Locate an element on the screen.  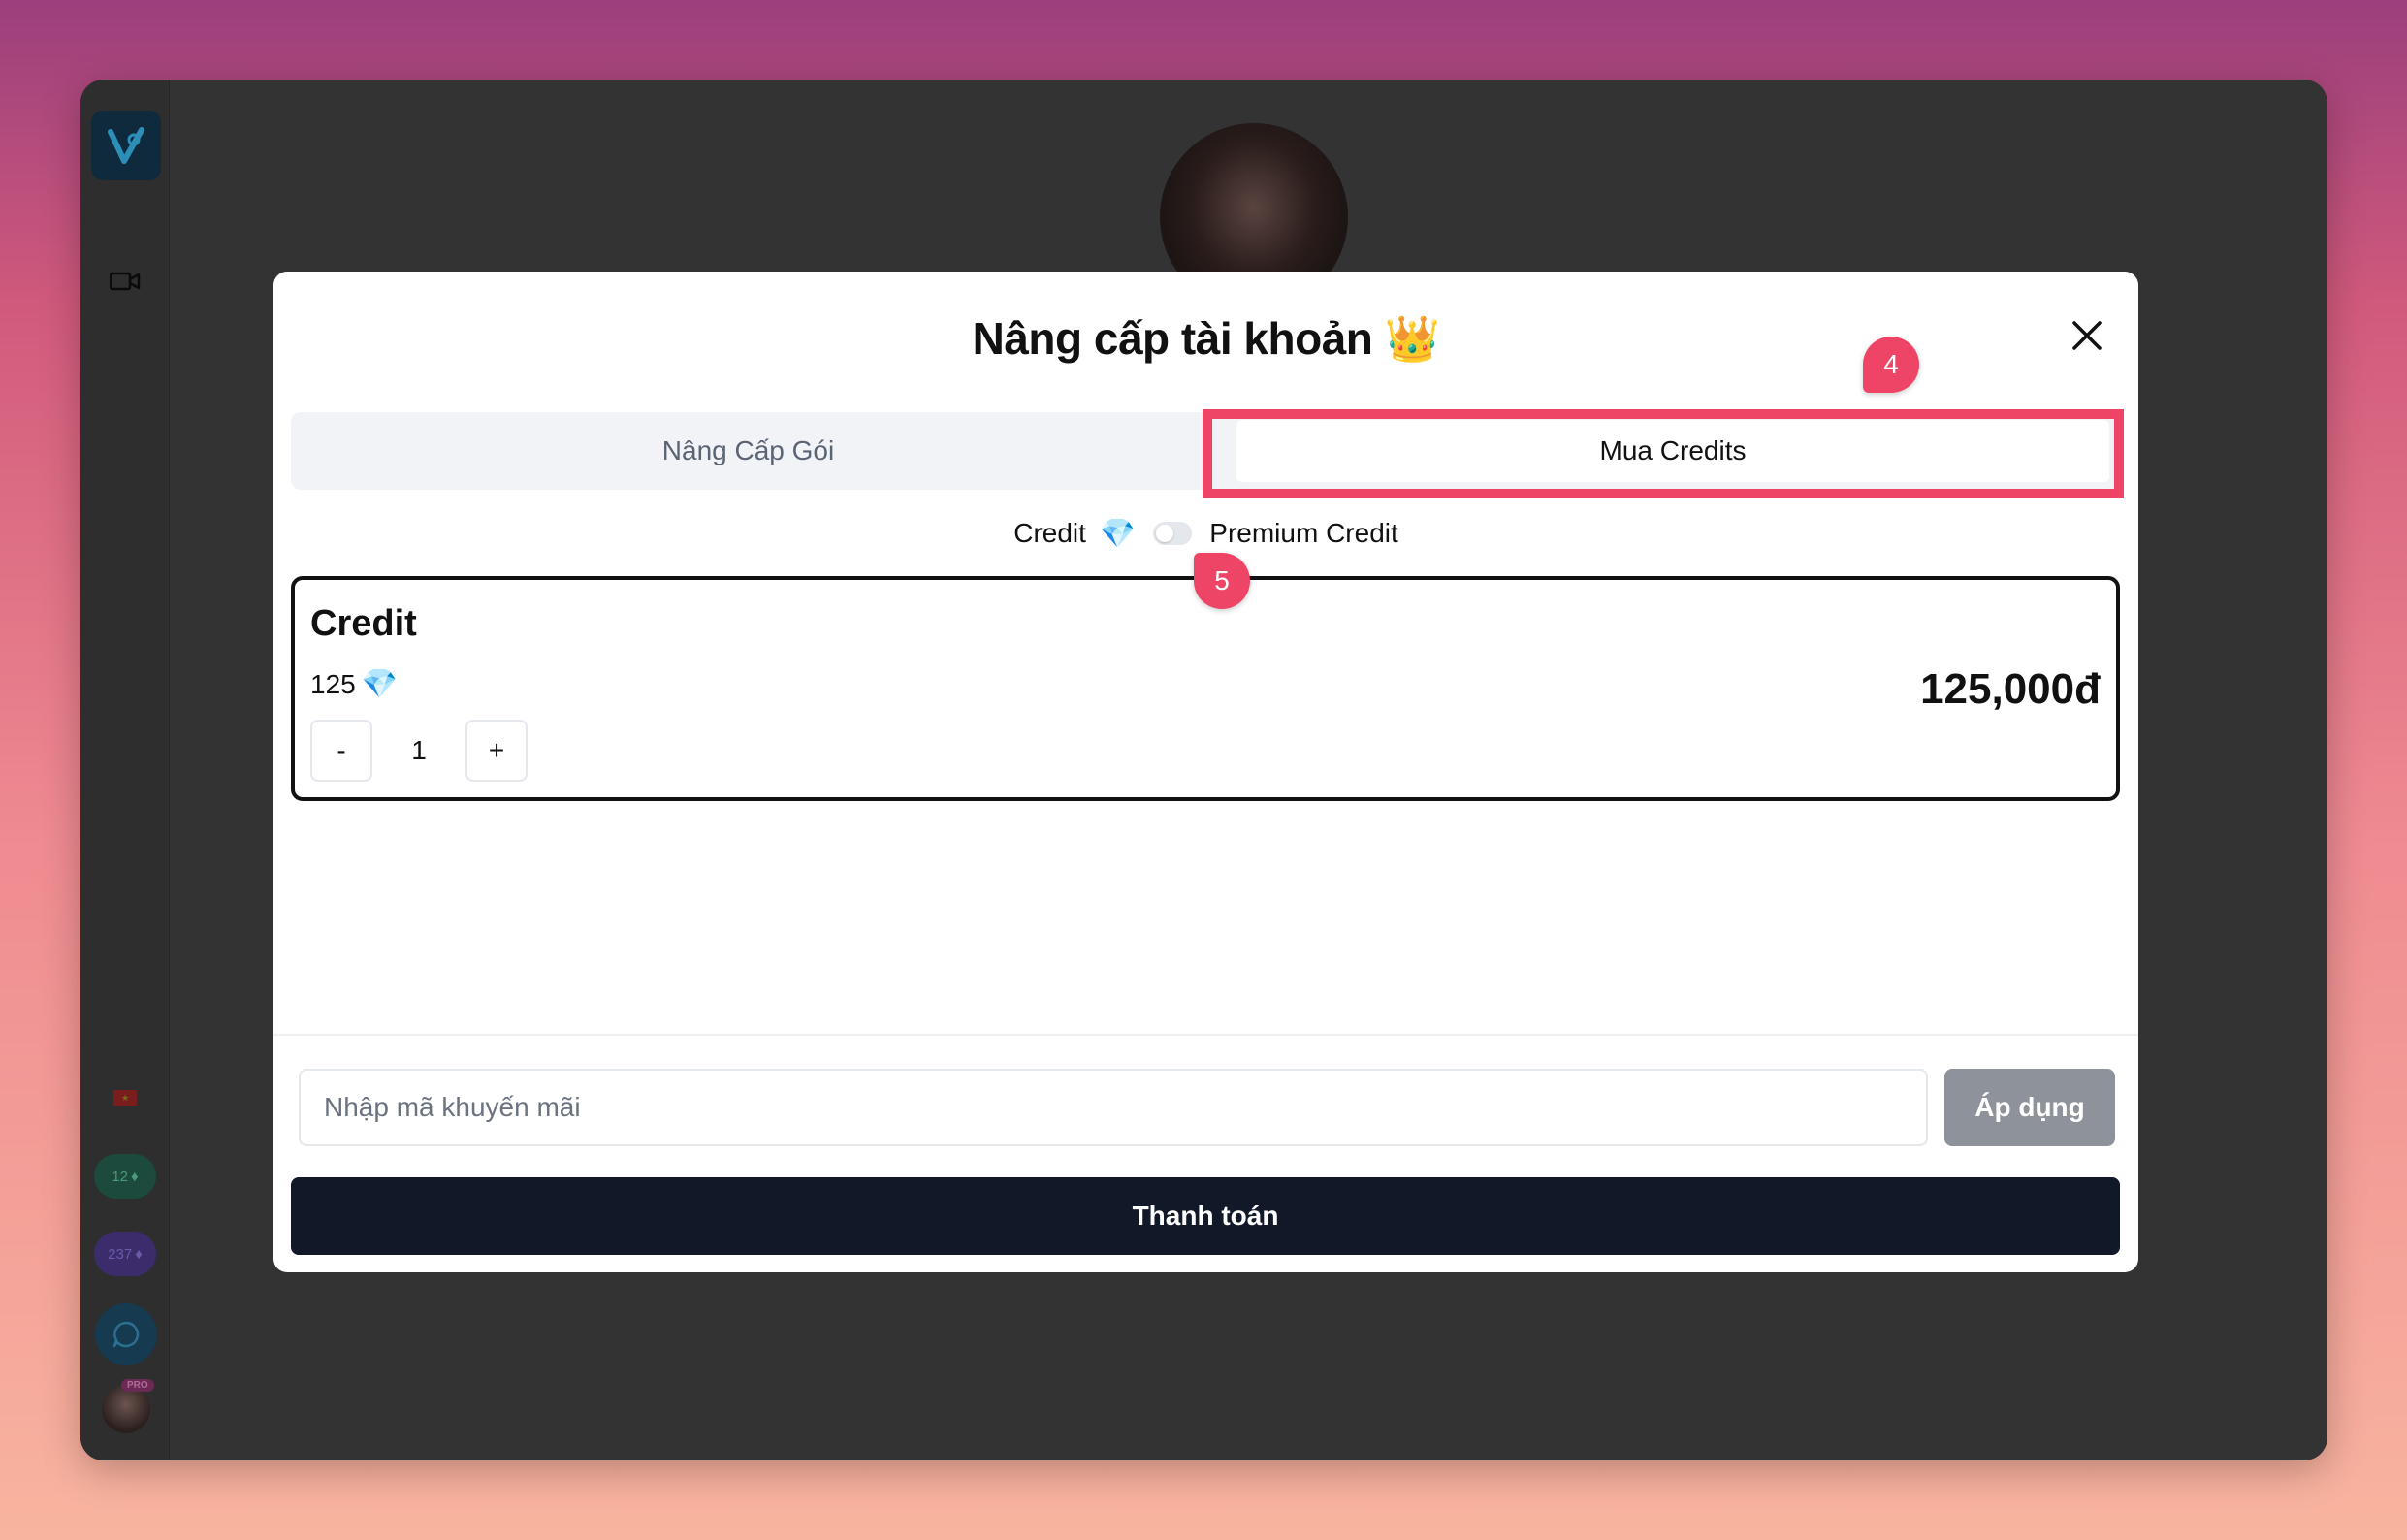
premium-balance-badge: 237 ♦ is located at coordinates (125, 1254).